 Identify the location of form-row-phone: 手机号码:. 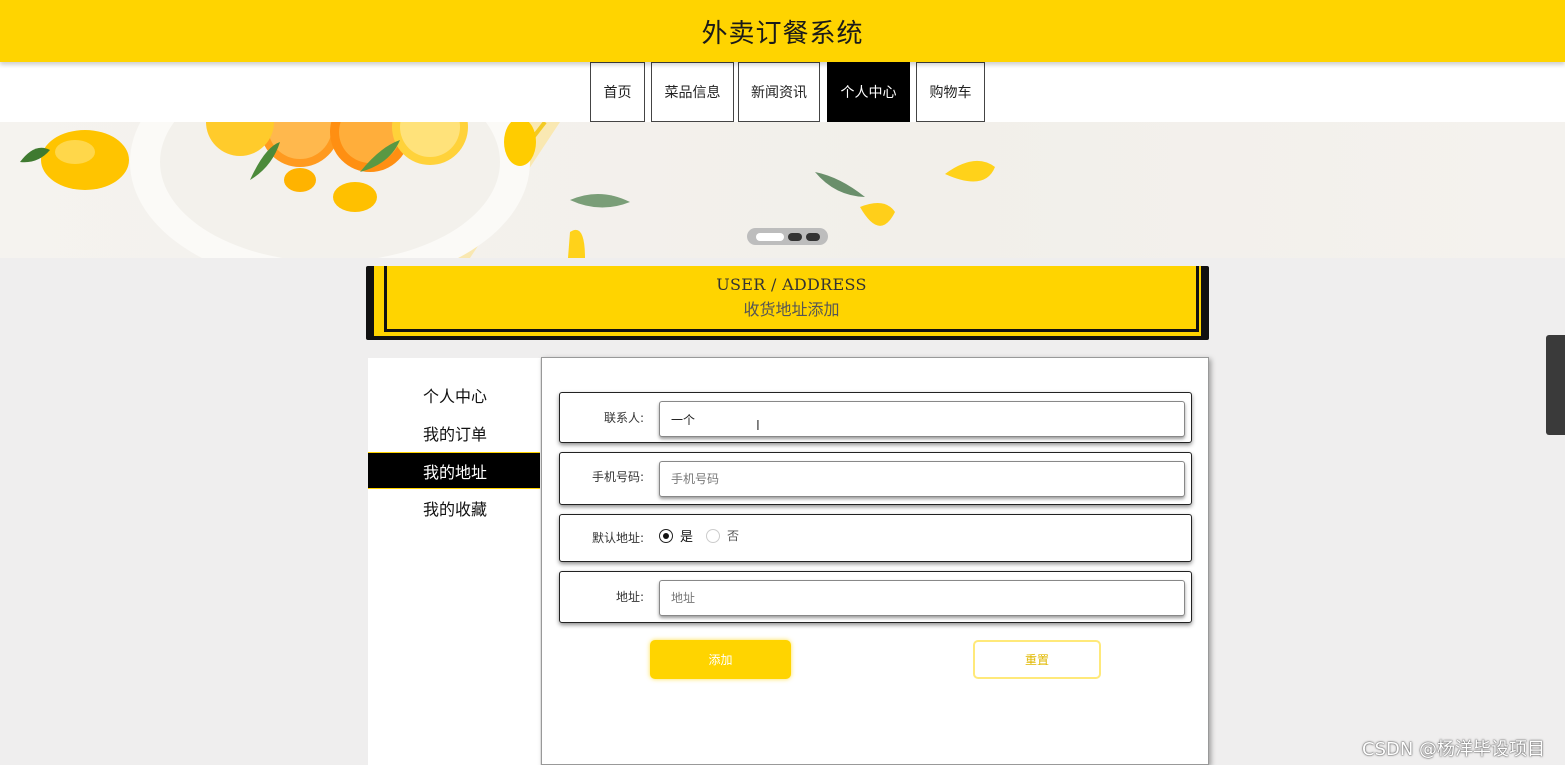
(875, 478).